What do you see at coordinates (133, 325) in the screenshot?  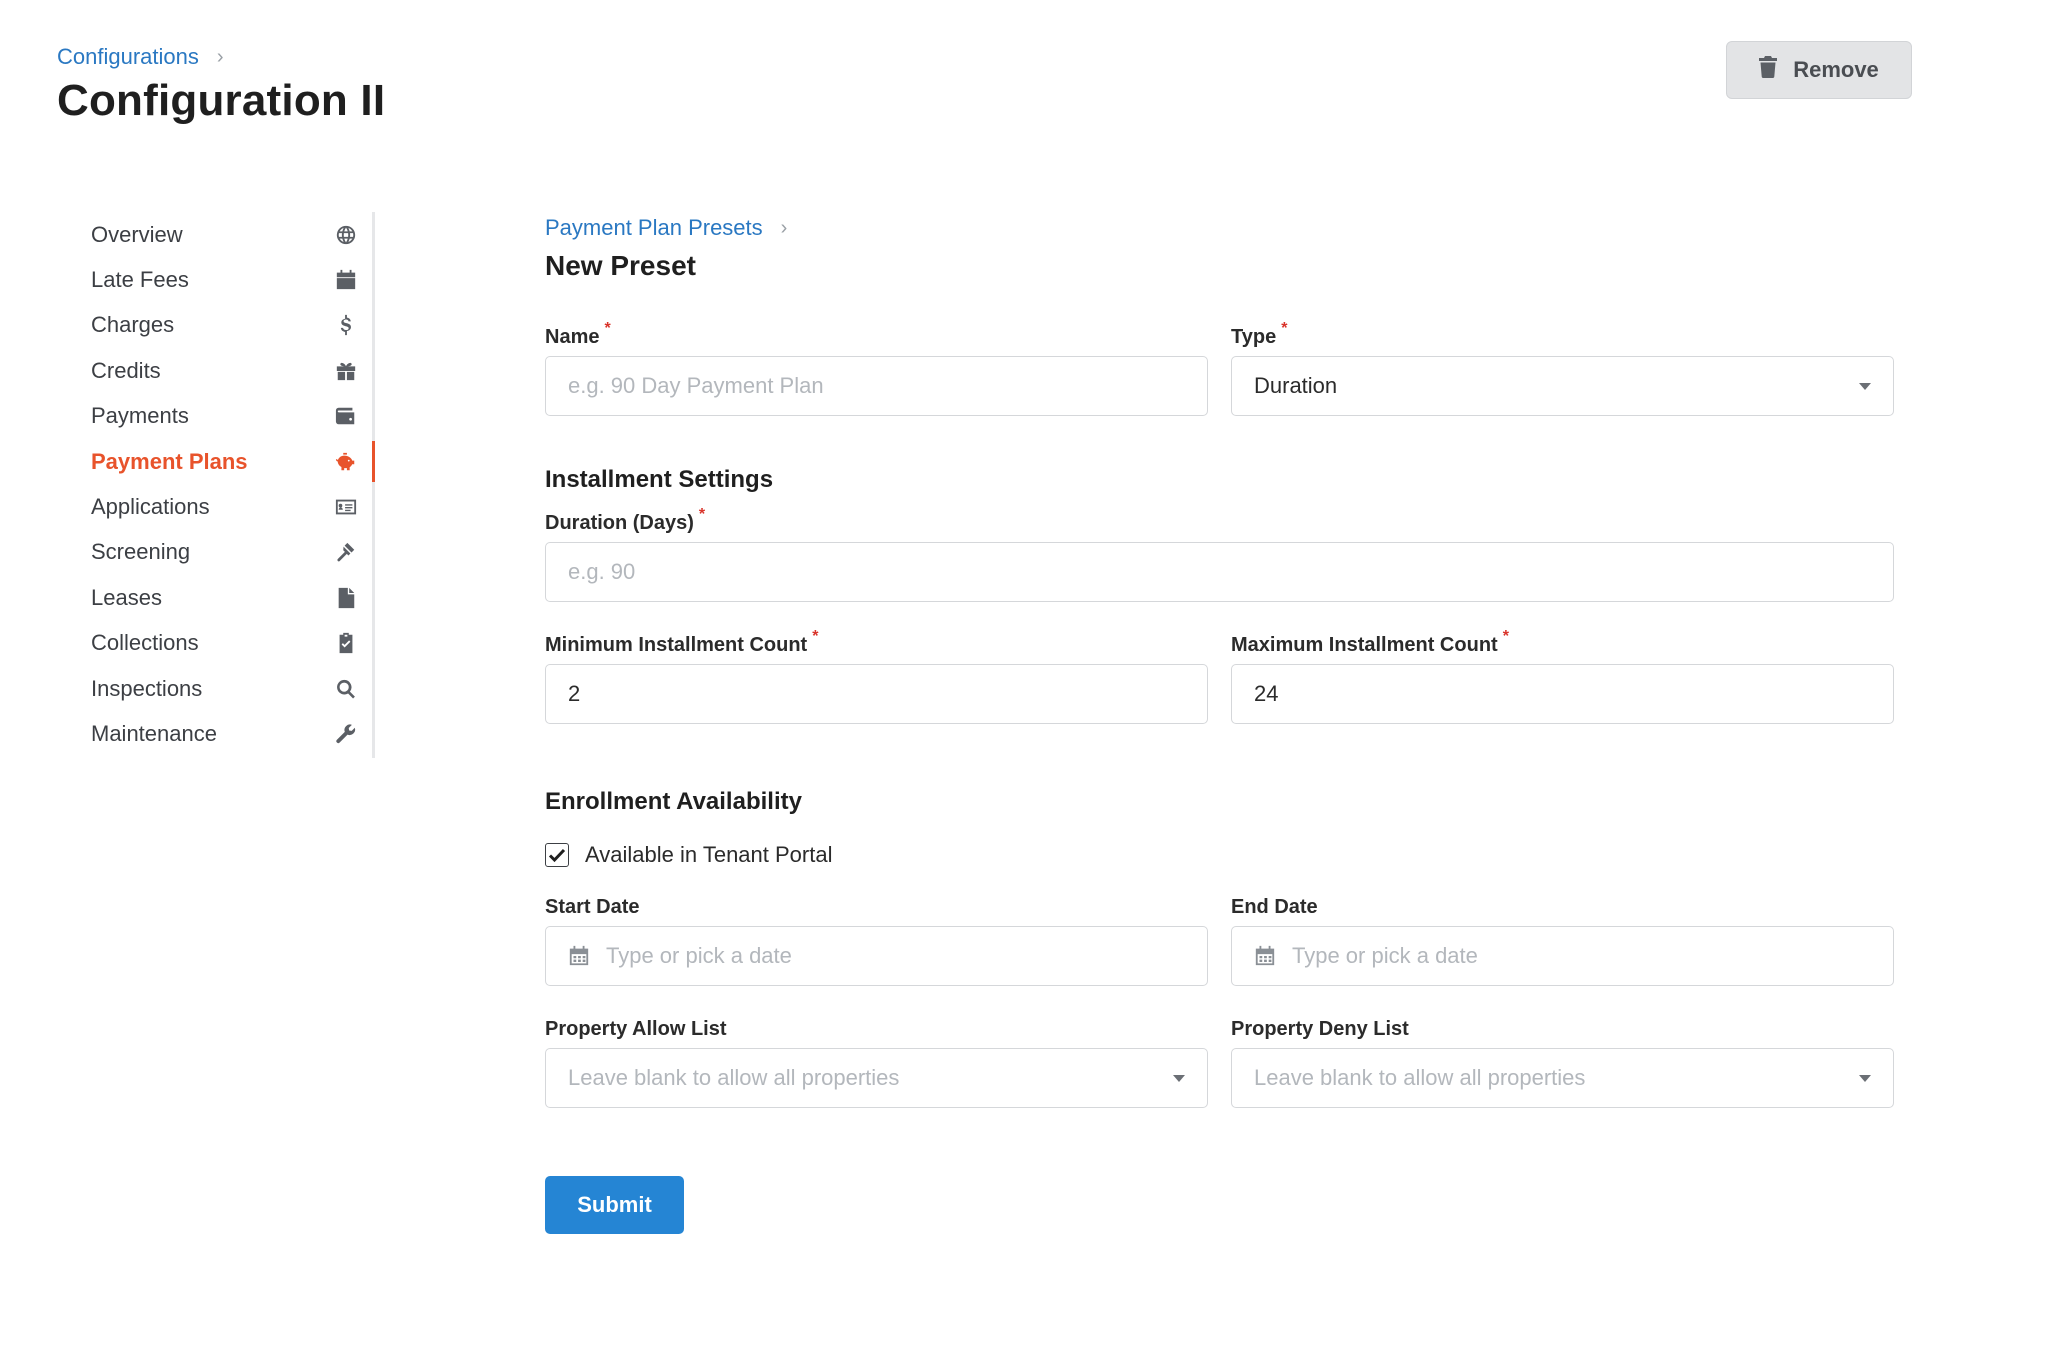 I see `sidebar-item-label: Charges` at bounding box center [133, 325].